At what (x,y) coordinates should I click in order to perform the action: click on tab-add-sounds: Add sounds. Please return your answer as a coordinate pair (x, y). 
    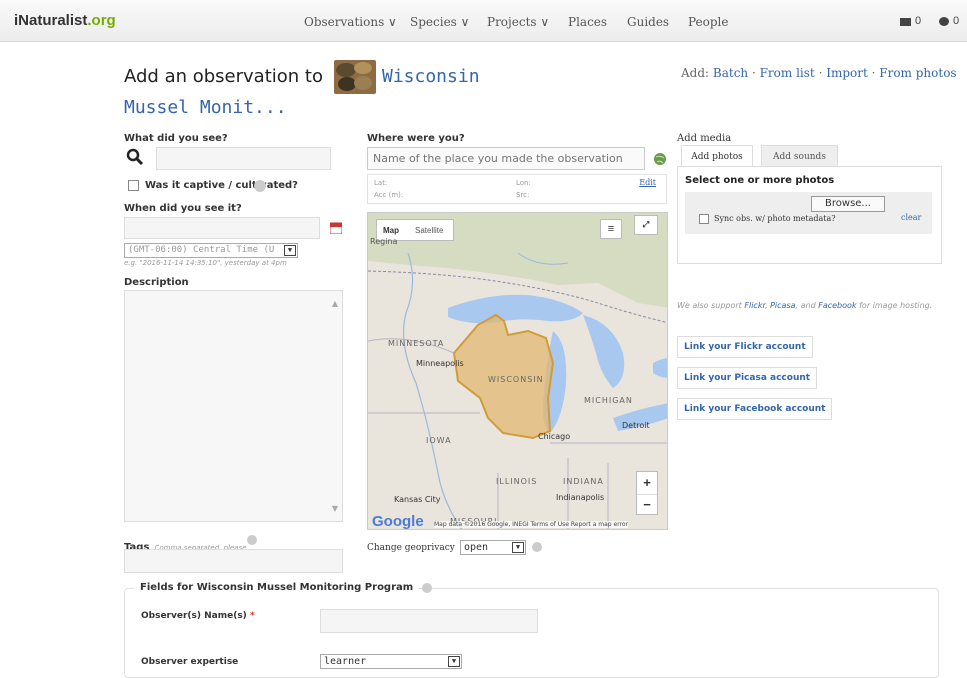
    Looking at the image, I should click on (799, 156).